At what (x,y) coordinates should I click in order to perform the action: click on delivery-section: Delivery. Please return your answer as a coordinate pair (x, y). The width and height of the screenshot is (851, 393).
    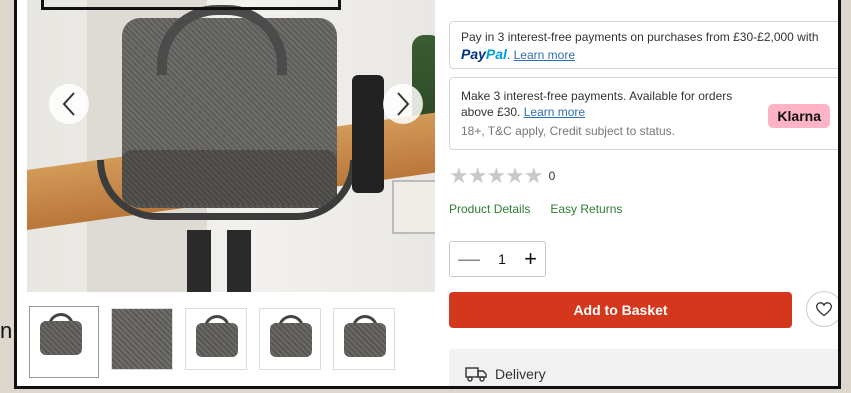
    Looking at the image, I should click on (643, 367).